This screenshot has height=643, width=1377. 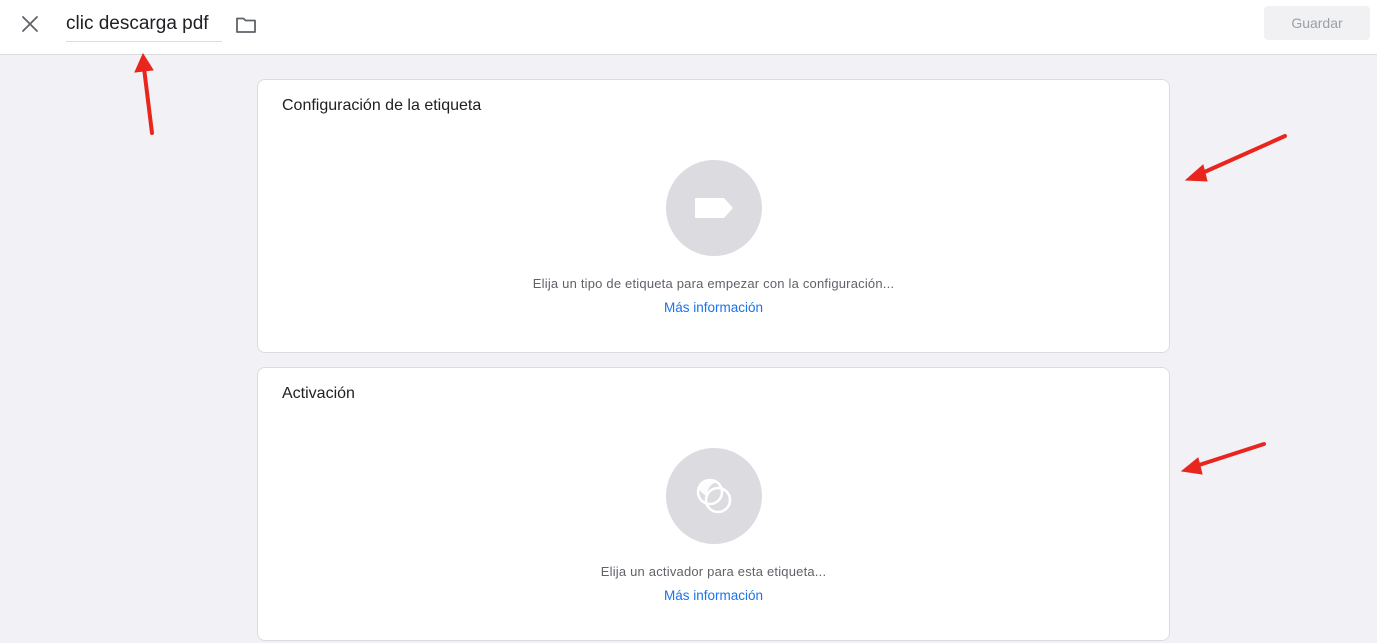 I want to click on folder-icon, so click(x=246, y=25).